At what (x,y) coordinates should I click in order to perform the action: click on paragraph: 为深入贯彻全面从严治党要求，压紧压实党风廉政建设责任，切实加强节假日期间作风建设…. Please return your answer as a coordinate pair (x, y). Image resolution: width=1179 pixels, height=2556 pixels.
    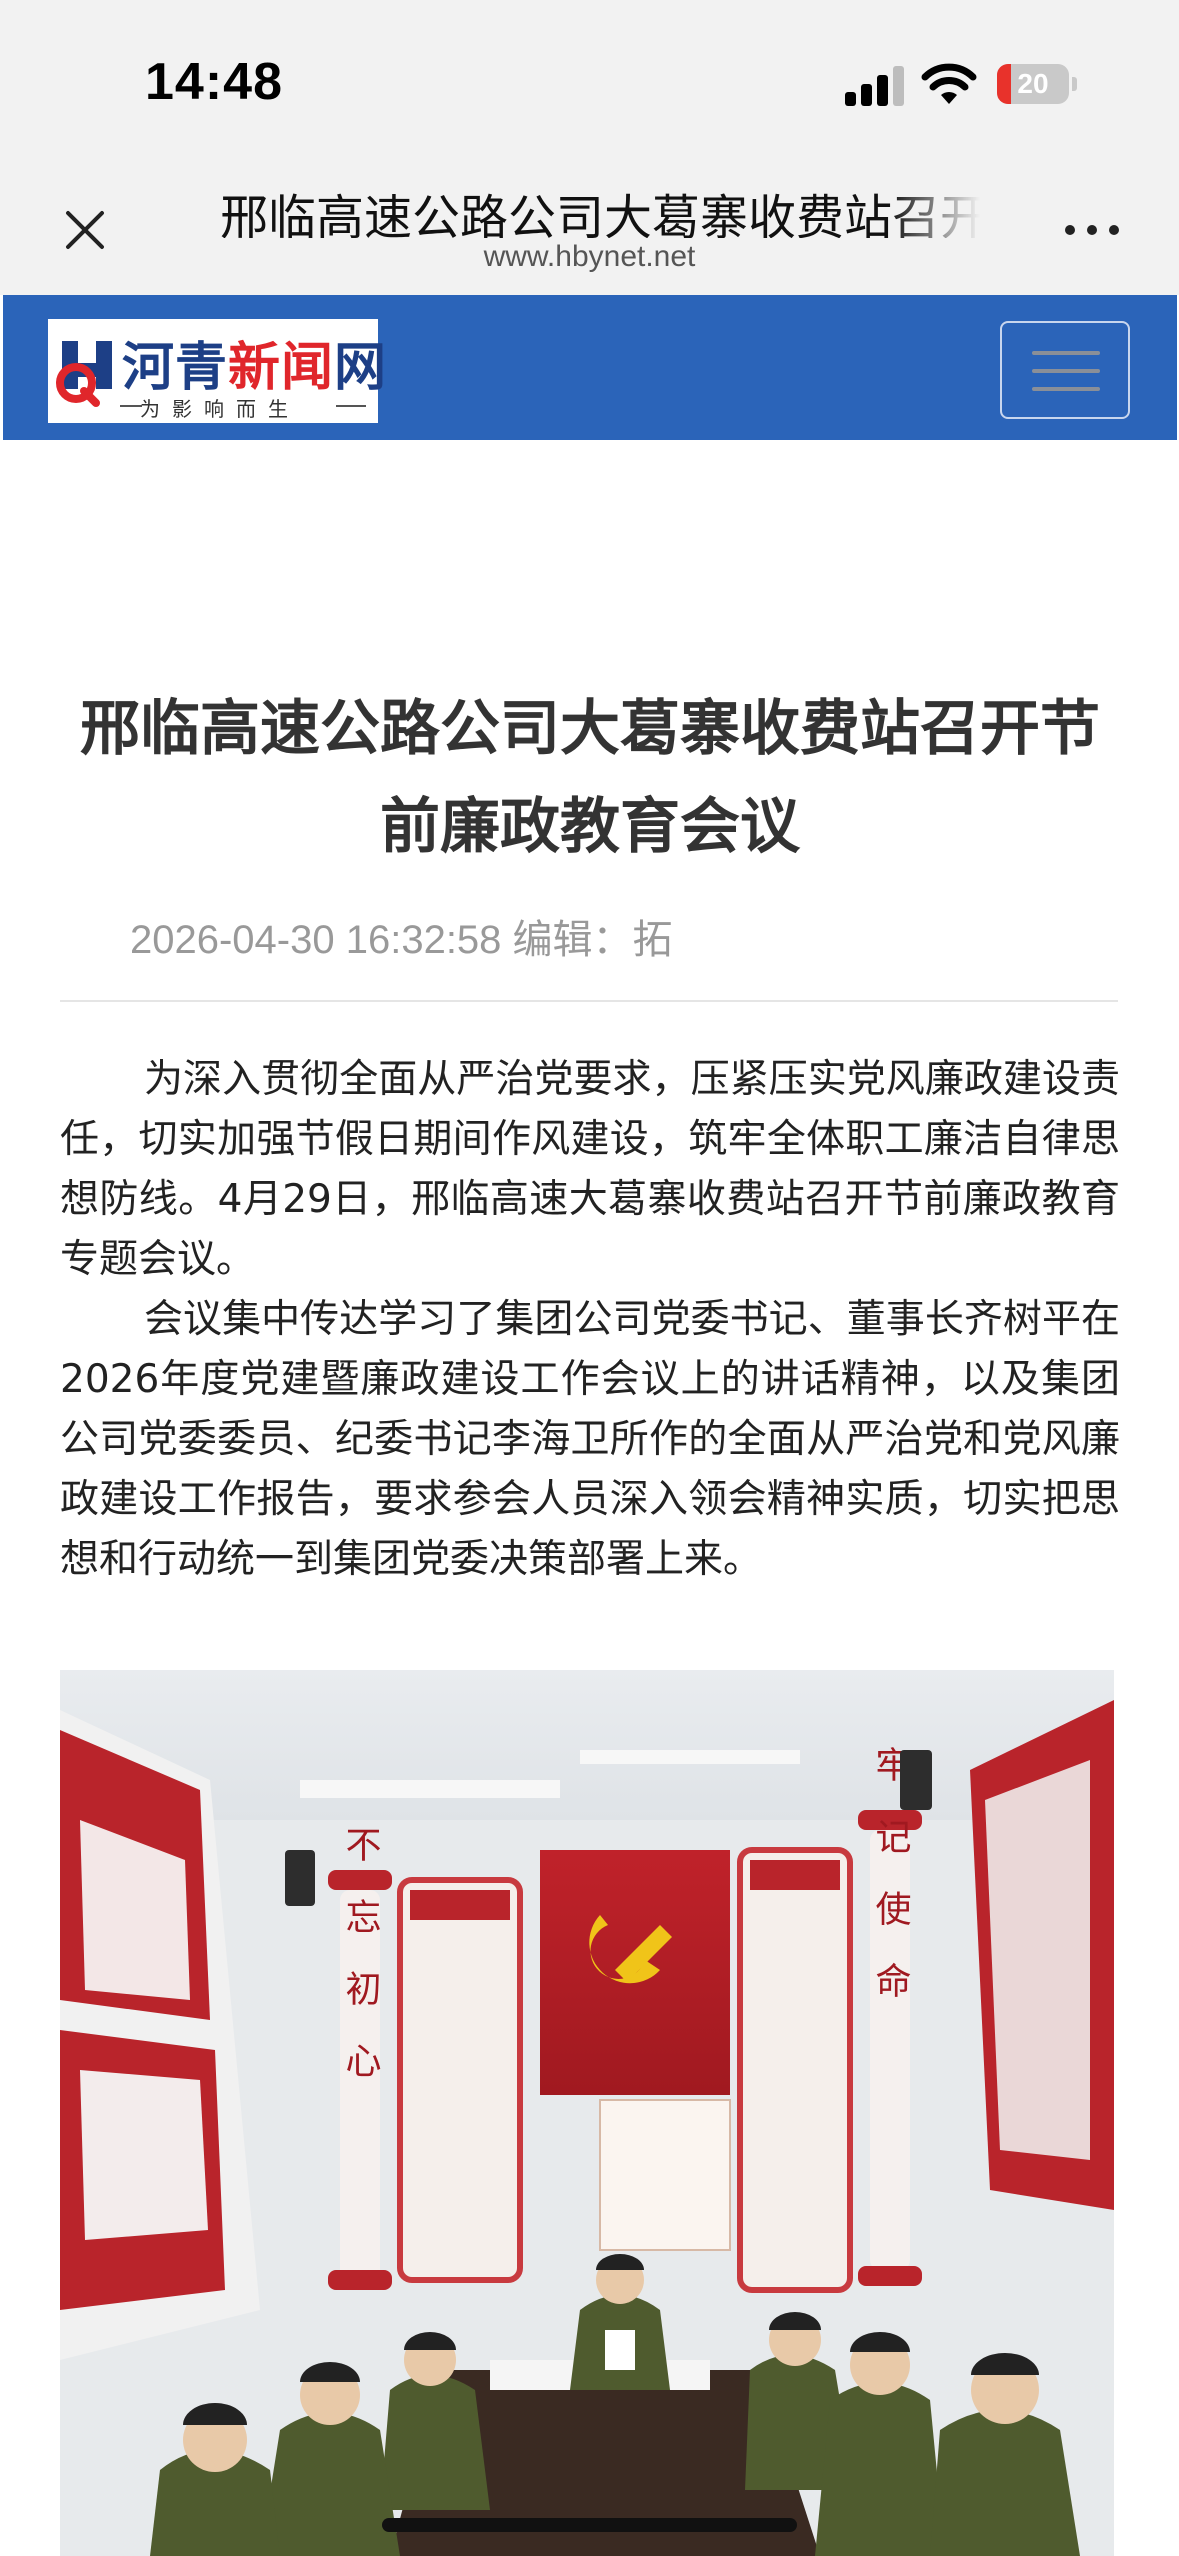
    Looking at the image, I should click on (590, 1169).